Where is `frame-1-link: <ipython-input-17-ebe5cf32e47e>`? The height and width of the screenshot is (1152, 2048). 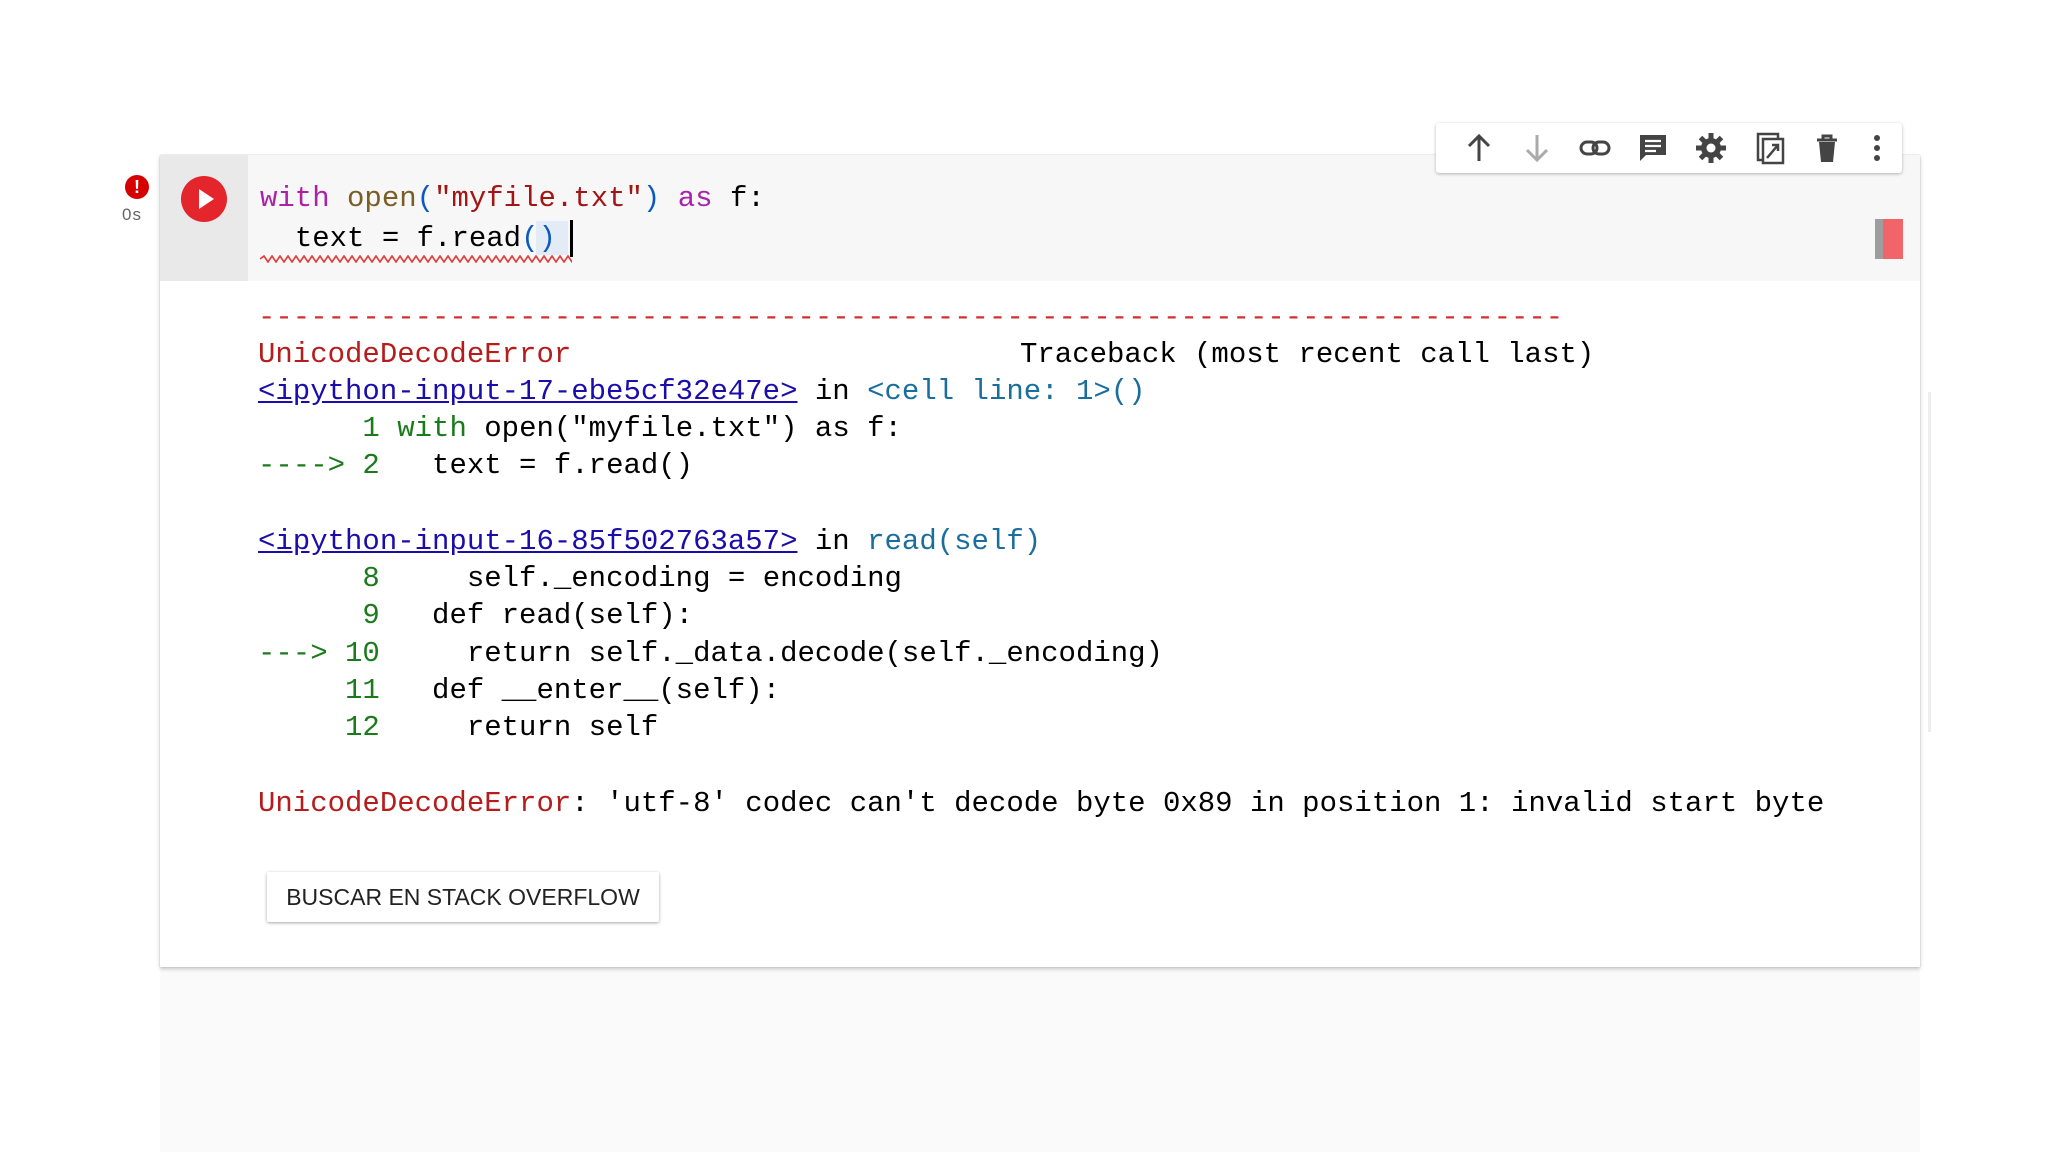 frame-1-link: <ipython-input-17-ebe5cf32e47e> is located at coordinates (528, 391).